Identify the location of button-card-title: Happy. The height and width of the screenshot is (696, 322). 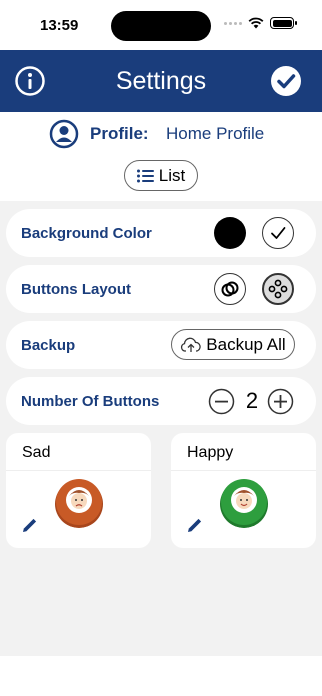
(210, 452).